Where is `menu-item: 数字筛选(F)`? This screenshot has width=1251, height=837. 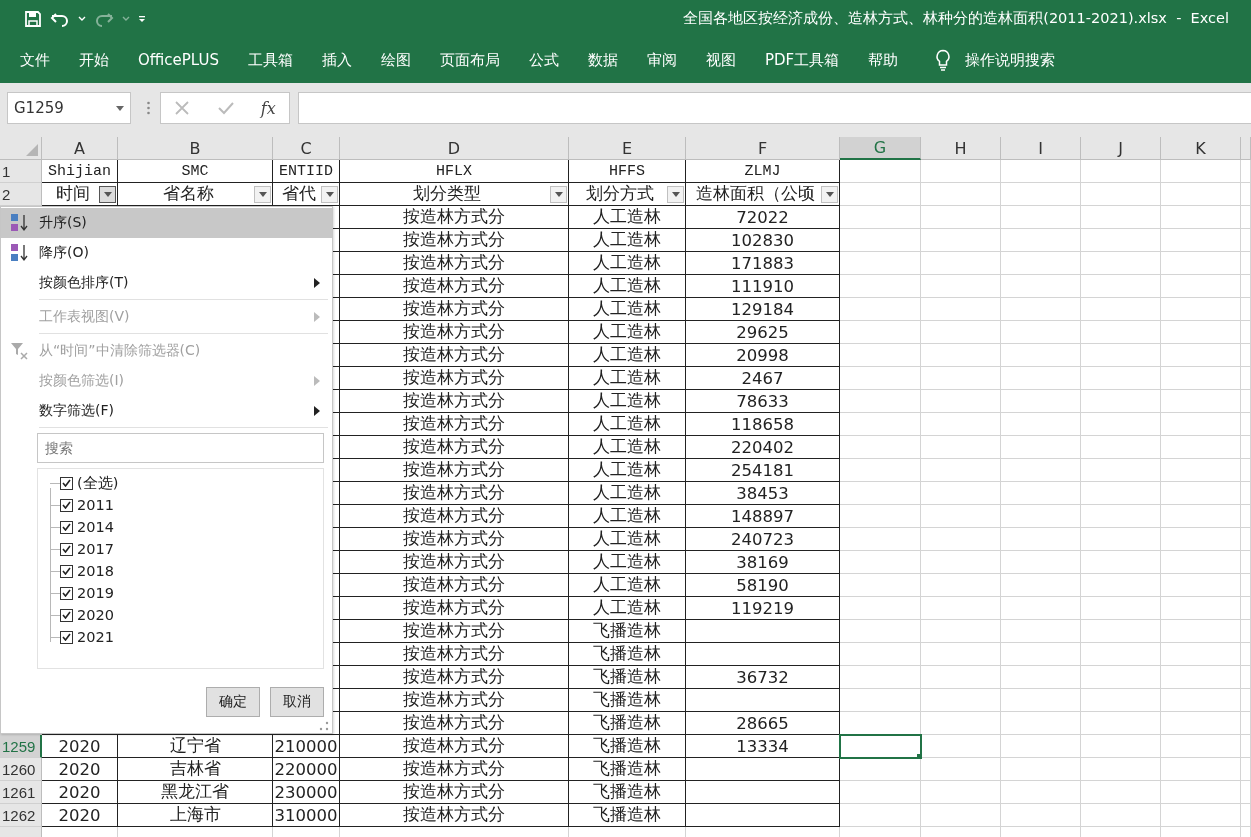 menu-item: 数字筛选(F) is located at coordinates (166, 411).